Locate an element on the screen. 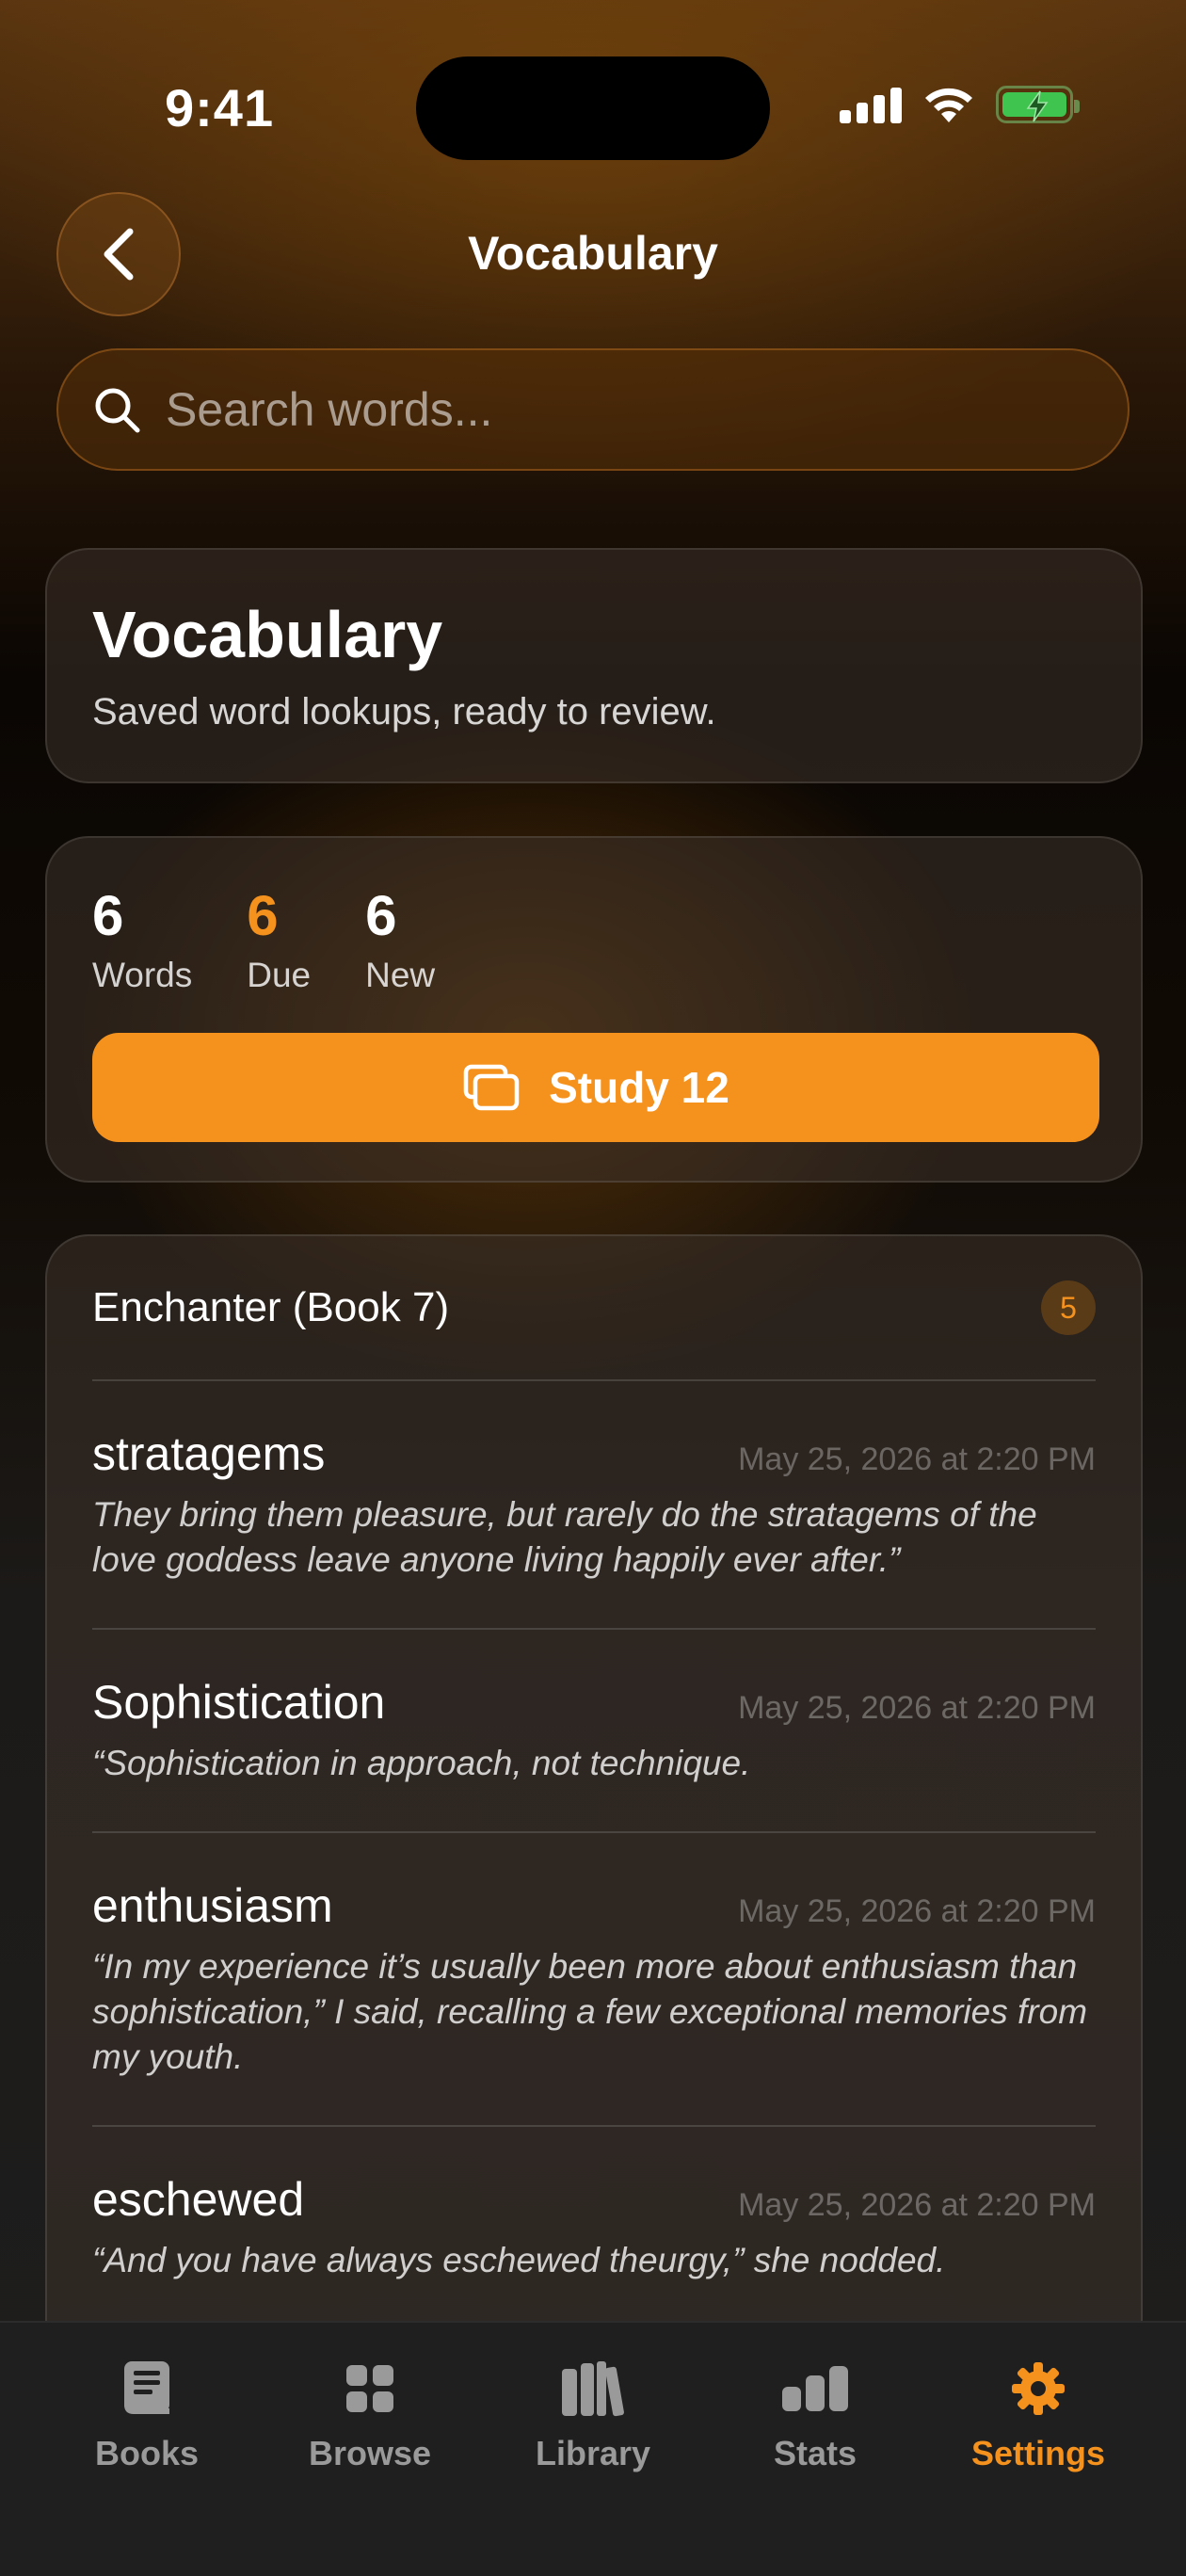 This screenshot has width=1186, height=2576. word-text: stratagems is located at coordinates (209, 1453).